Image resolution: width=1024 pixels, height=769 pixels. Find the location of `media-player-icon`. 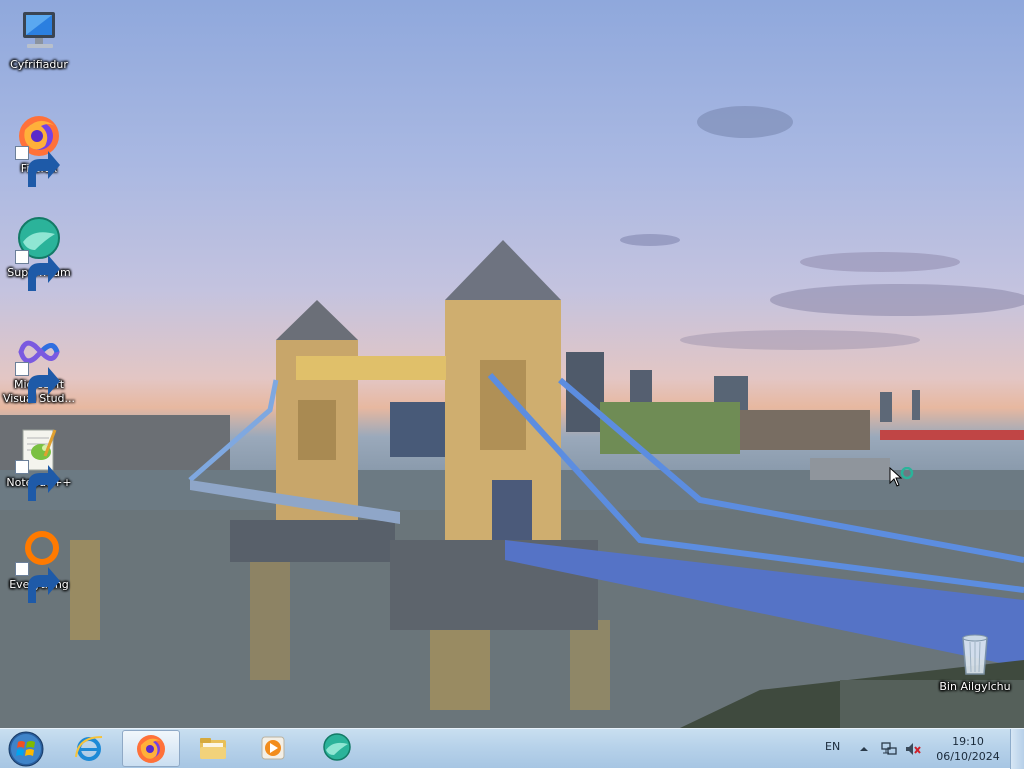

media-player-icon is located at coordinates (273, 748).